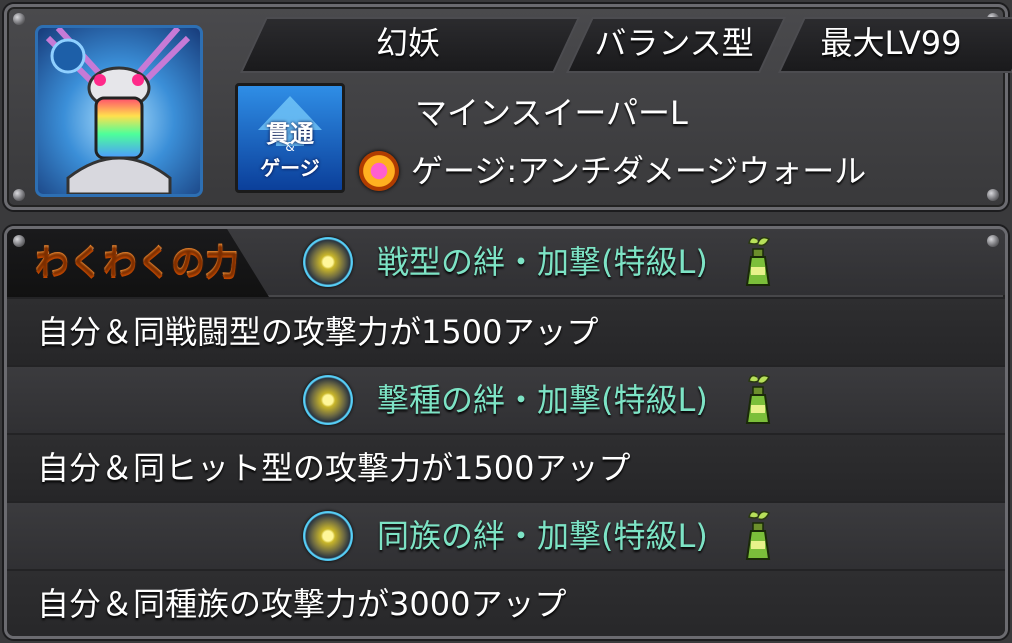  Describe the element at coordinates (674, 43) in the screenshot. I see `type-label: バランス型` at that location.